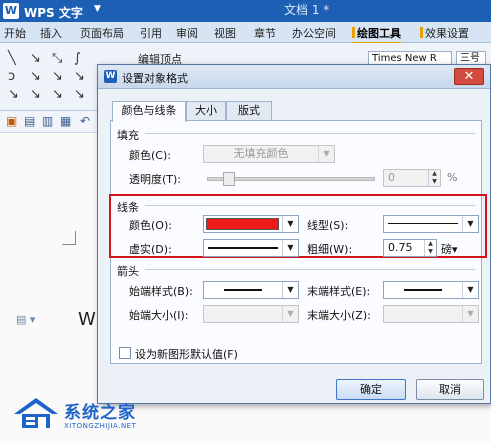  I want to click on default-checkbox, so click(125, 353).